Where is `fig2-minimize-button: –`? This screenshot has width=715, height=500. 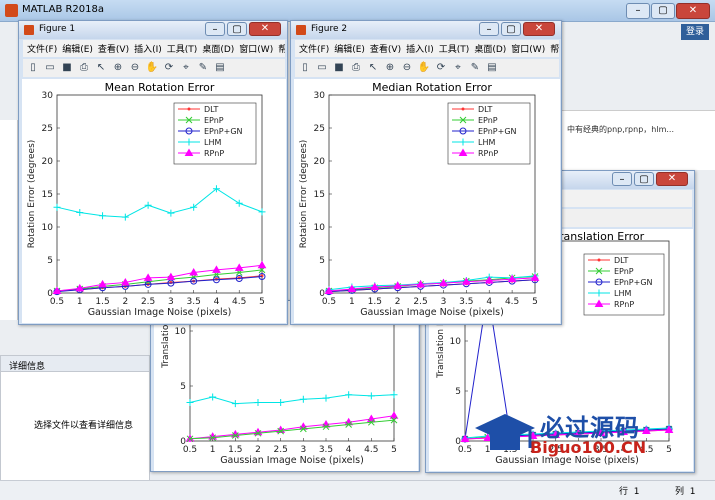 fig2-minimize-button: – is located at coordinates (489, 29).